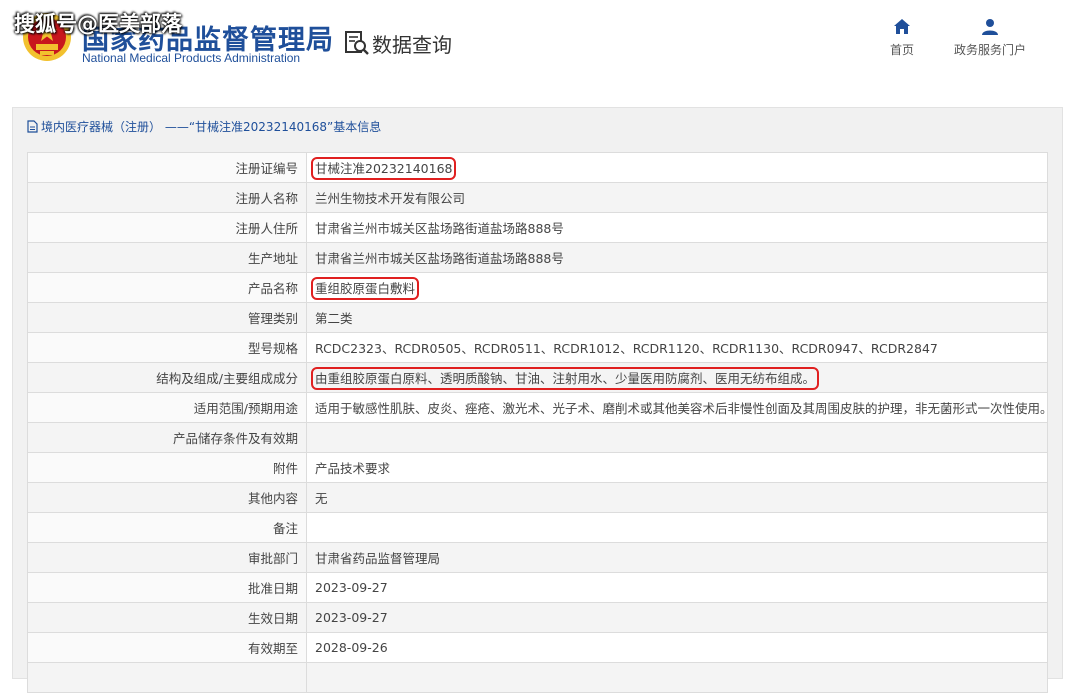 The width and height of the screenshot is (1080, 693). Describe the element at coordinates (989, 50) in the screenshot. I see `nav-service-portal-label: 政务服务门户` at that location.